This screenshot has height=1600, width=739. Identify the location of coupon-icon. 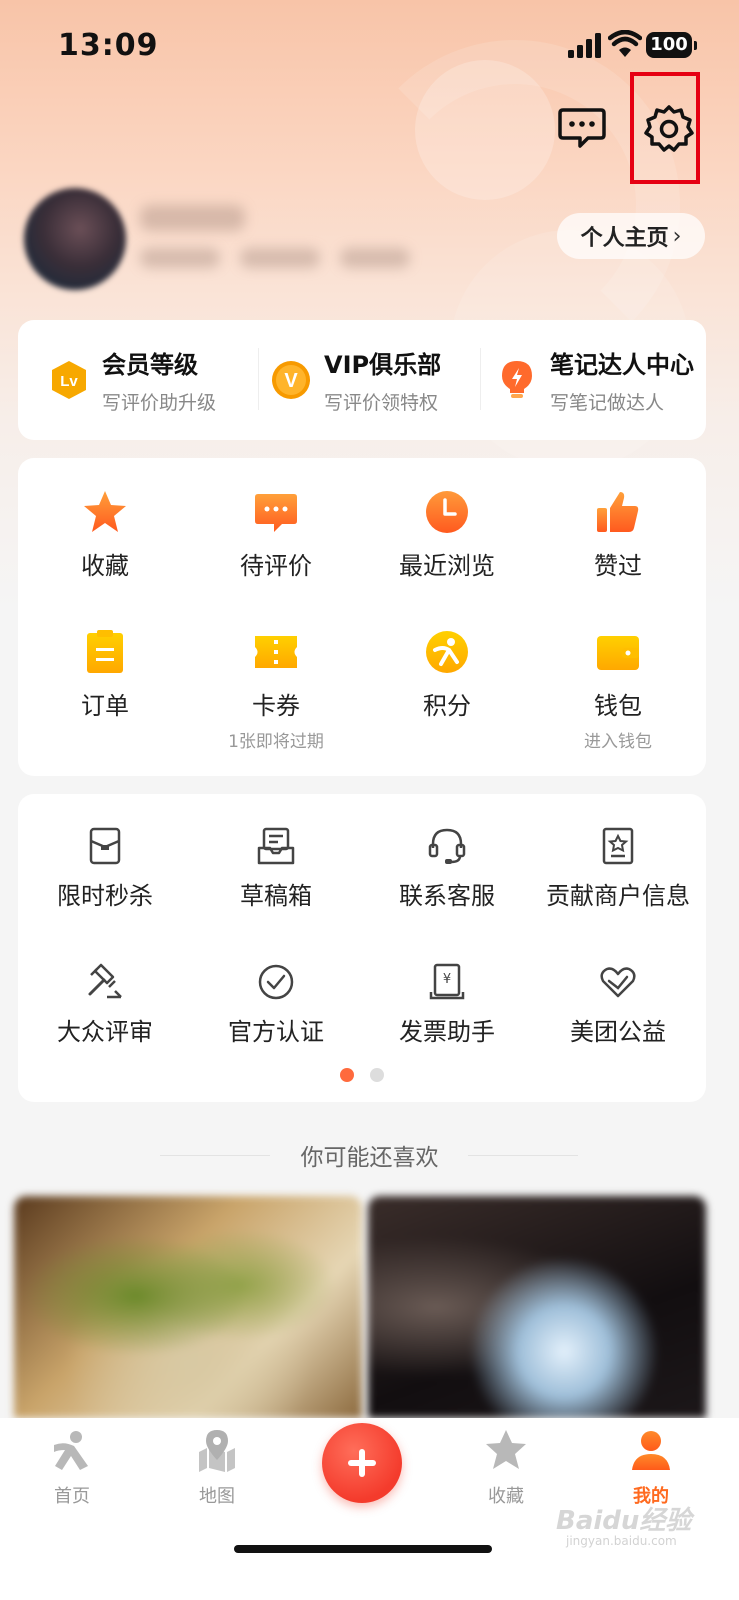
(276, 652).